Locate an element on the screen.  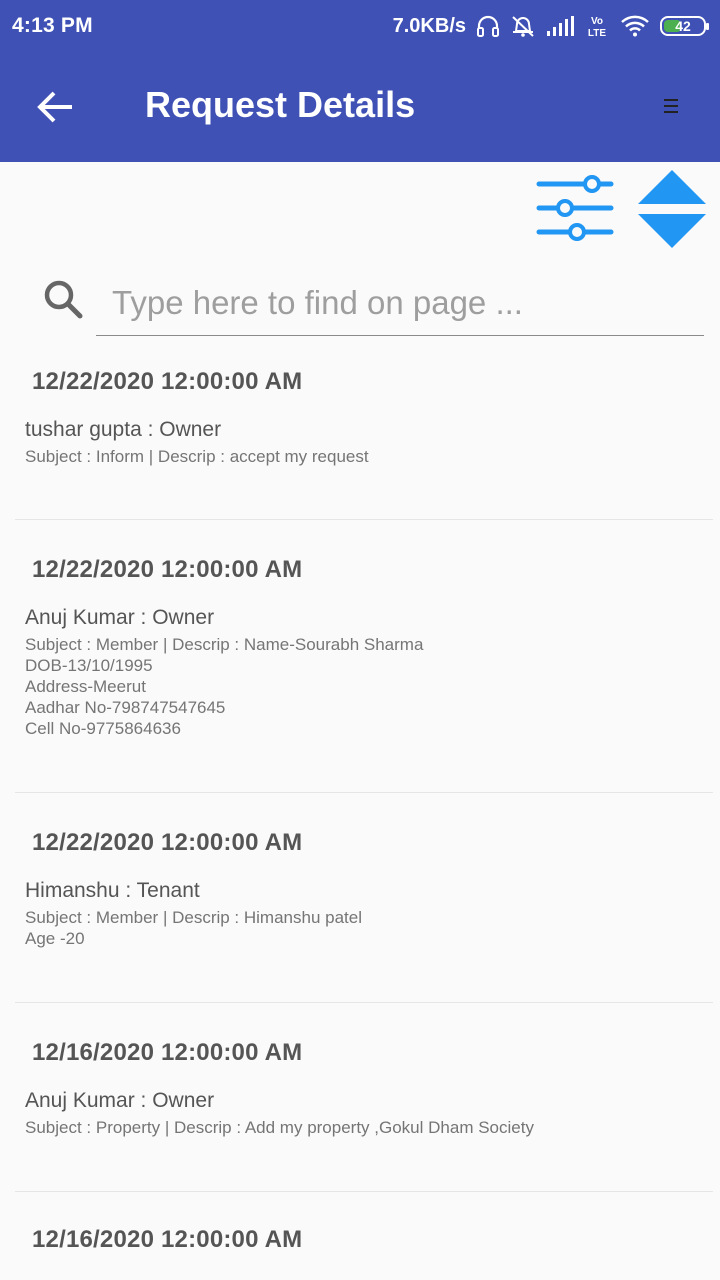
network-speed: 7.0KB/s is located at coordinates (429, 25).